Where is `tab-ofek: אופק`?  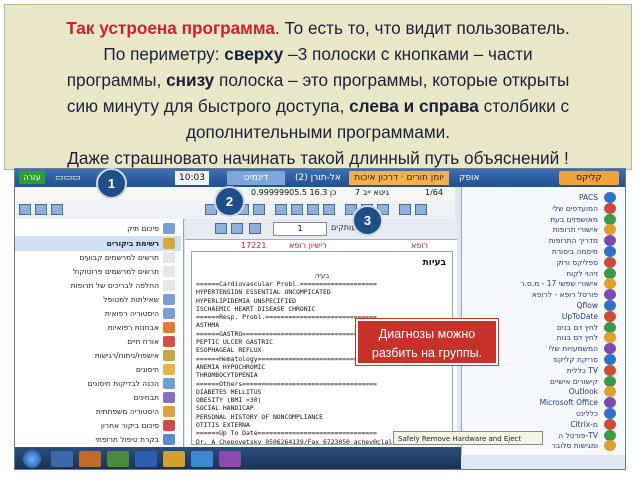 tab-ofek: אופק is located at coordinates (469, 178).